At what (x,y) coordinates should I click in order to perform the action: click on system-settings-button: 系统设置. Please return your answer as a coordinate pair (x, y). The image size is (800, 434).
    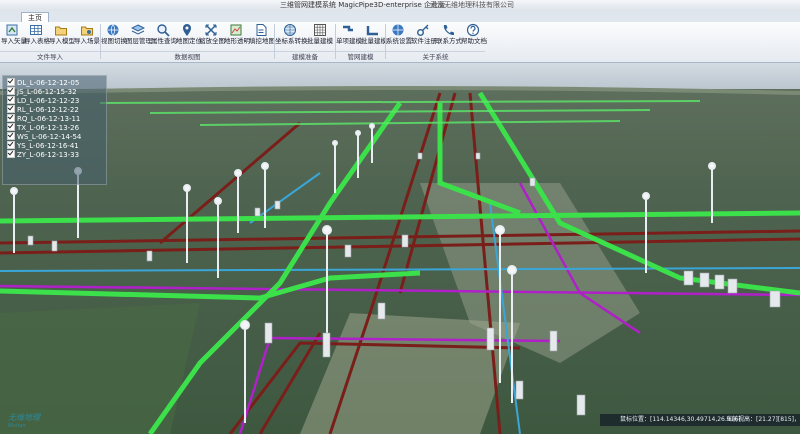
    Looking at the image, I should click on (399, 36).